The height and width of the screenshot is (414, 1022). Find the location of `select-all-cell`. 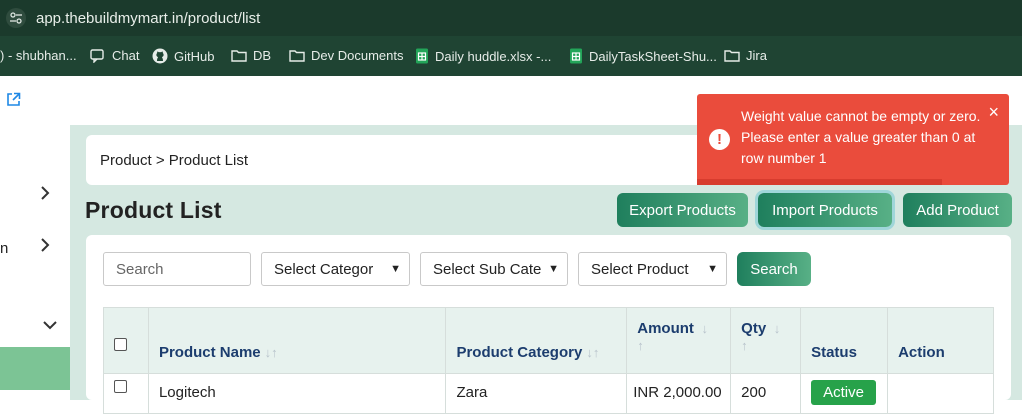

select-all-cell is located at coordinates (126, 340).